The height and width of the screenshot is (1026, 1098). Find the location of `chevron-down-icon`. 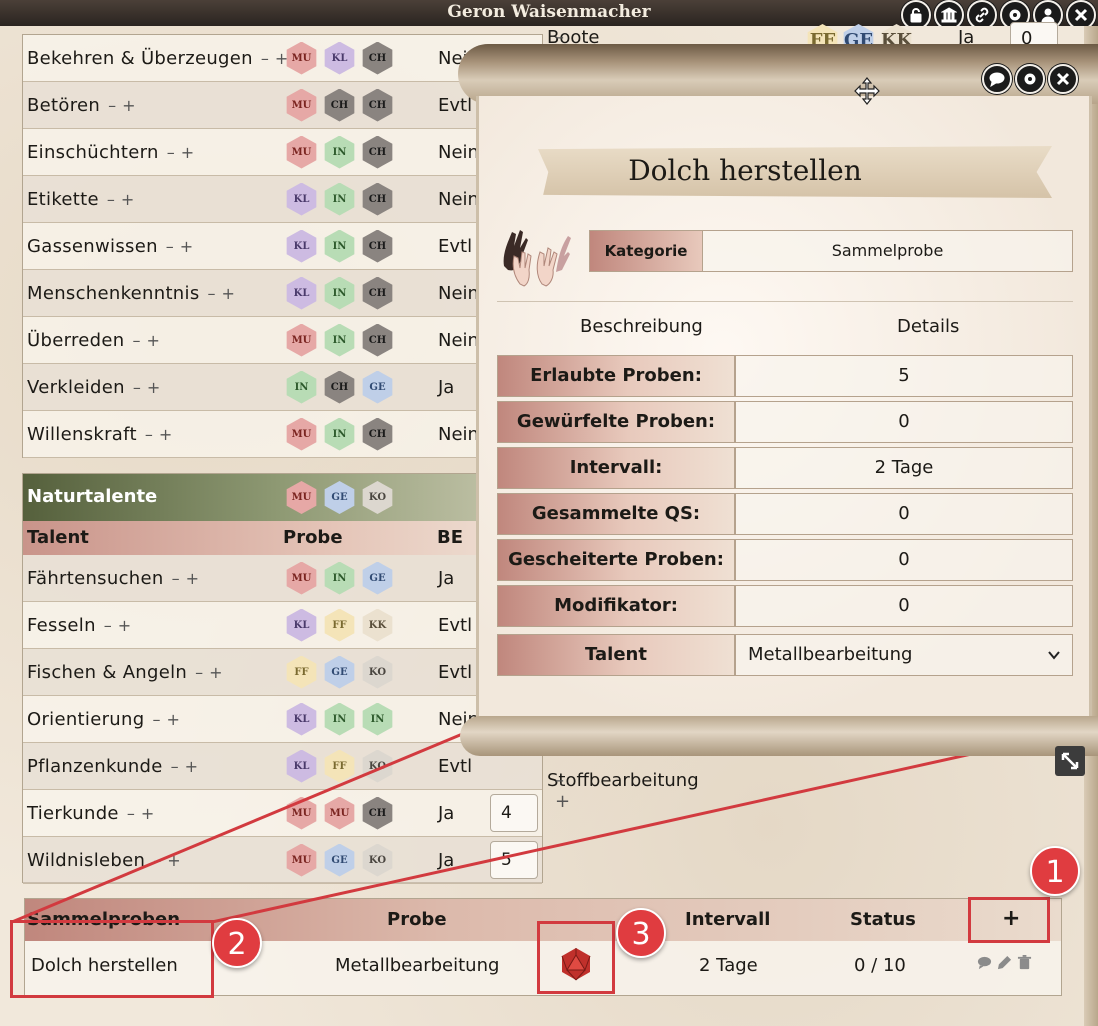

chevron-down-icon is located at coordinates (1054, 655).